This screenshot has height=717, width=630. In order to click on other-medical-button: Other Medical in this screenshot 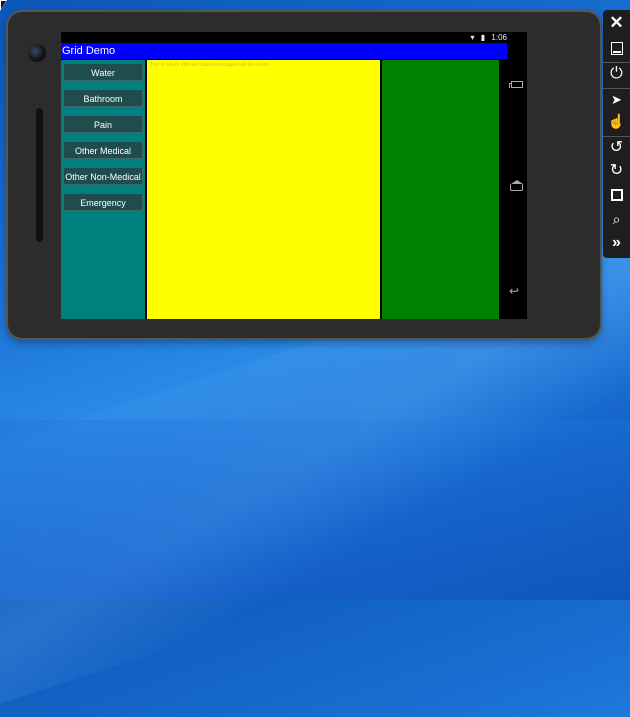, I will do `click(103, 150)`.